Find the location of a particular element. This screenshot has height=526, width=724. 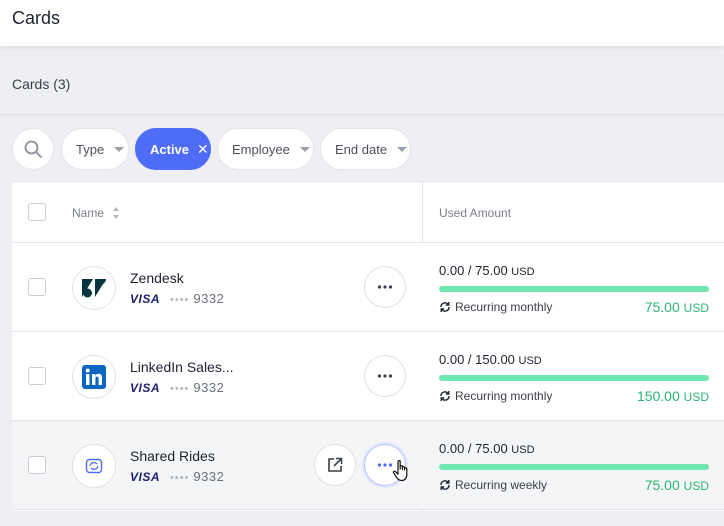

linkedin-logo-icon is located at coordinates (94, 377).